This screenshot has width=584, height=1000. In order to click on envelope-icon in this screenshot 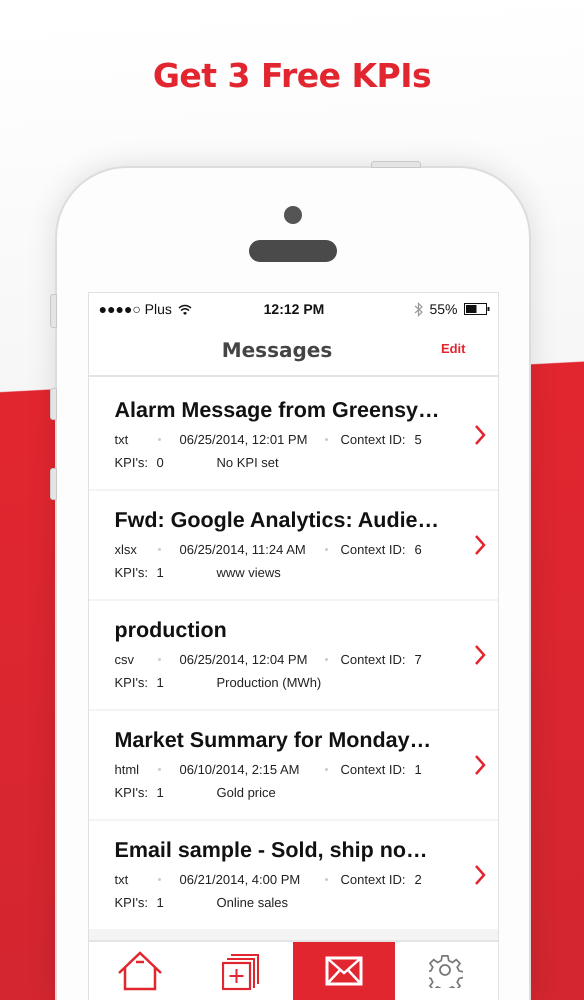, I will do `click(344, 971)`.